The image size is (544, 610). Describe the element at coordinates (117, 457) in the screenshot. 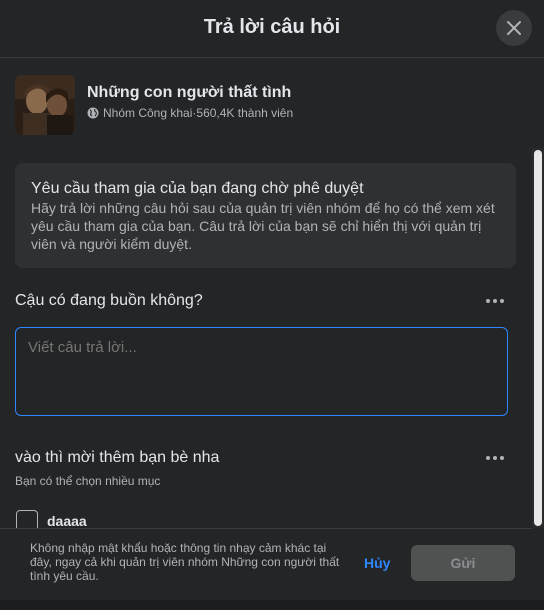

I see `question-2-text: vào thì mời thêm bạn bè nha` at that location.